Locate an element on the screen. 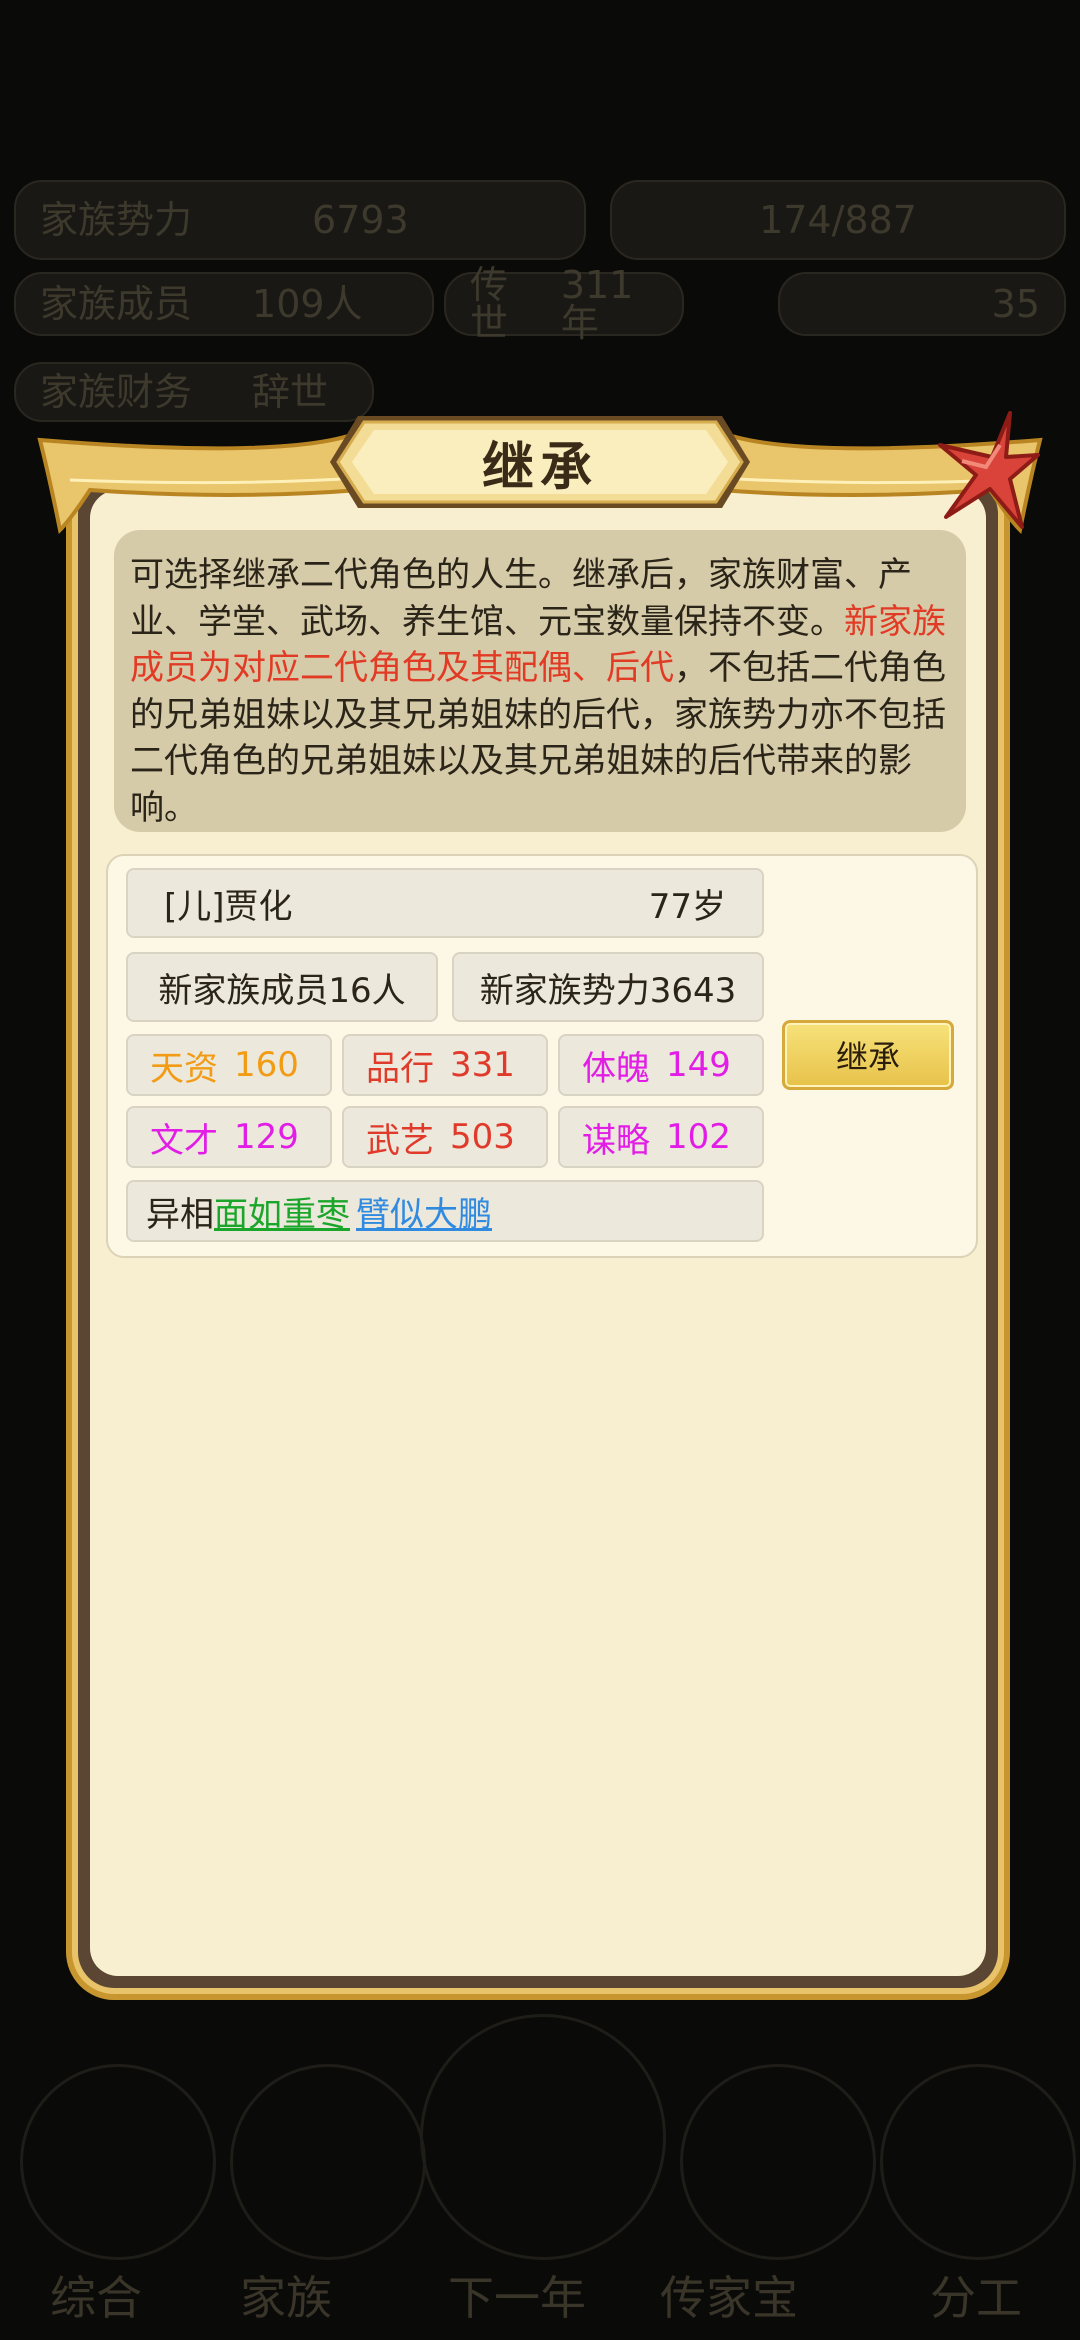  stat-physique: 体魄 149 is located at coordinates (661, 1065).